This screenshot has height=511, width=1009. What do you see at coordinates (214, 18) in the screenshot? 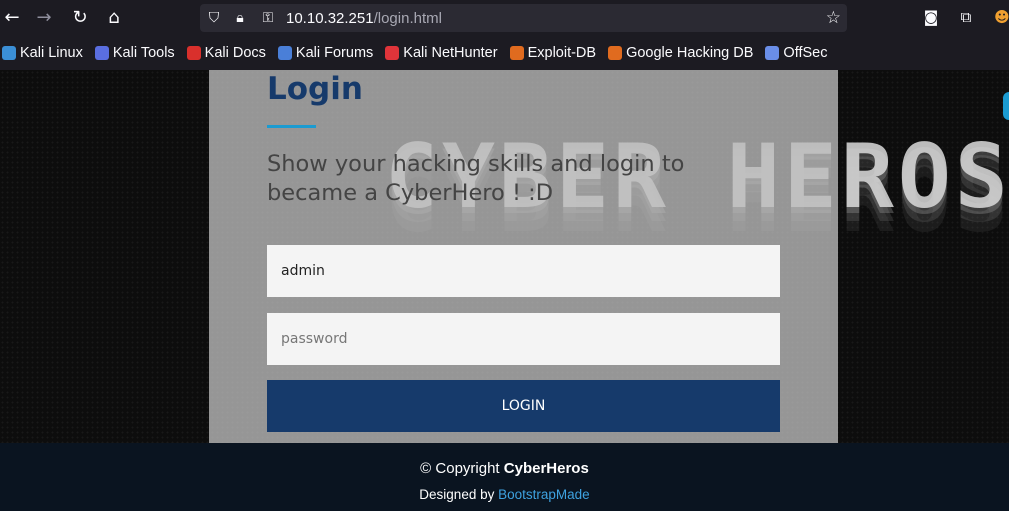
I see `shield-icon: ⛉` at bounding box center [214, 18].